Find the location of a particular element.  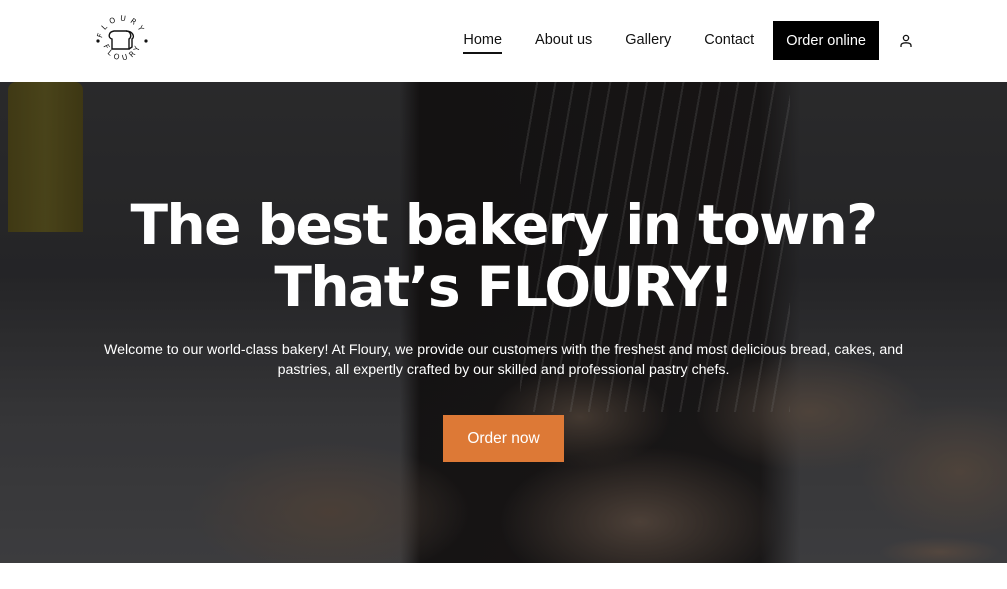

hero-title-line-2: That’s FLOURY! is located at coordinates (504, 287).